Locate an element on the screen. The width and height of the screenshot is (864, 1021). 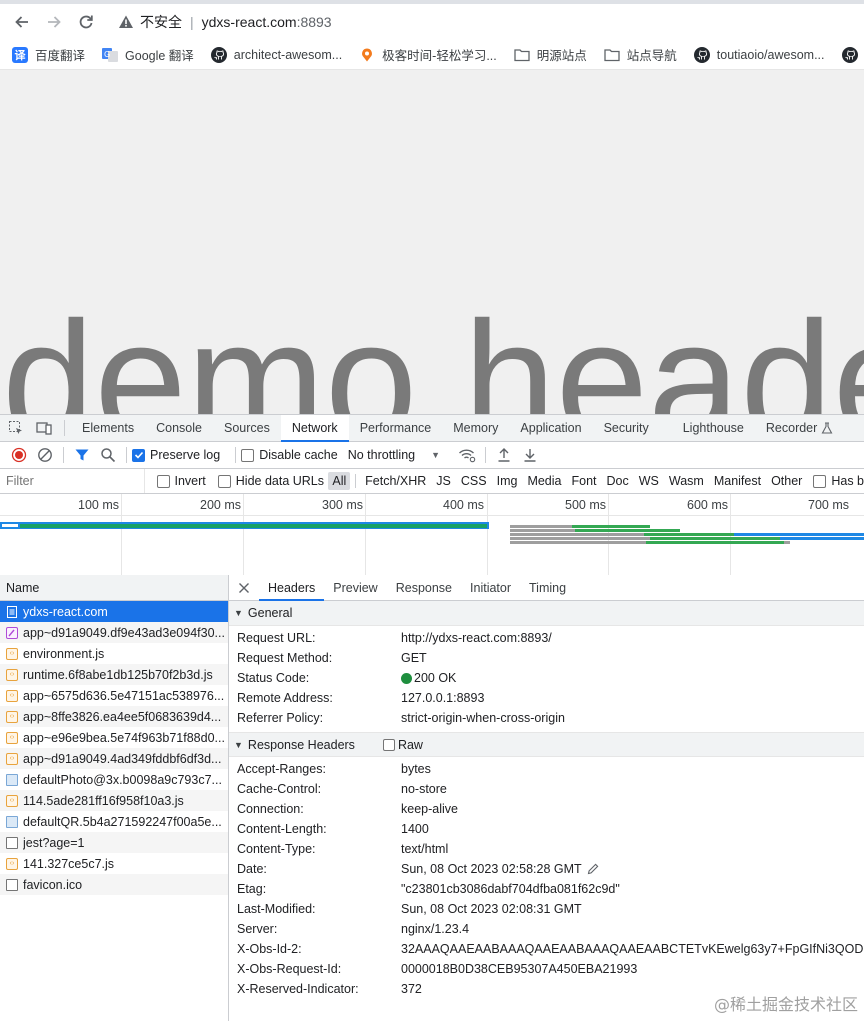
bookmark-folder-mingyuan: 明源站点 is located at coordinates (550, 54).